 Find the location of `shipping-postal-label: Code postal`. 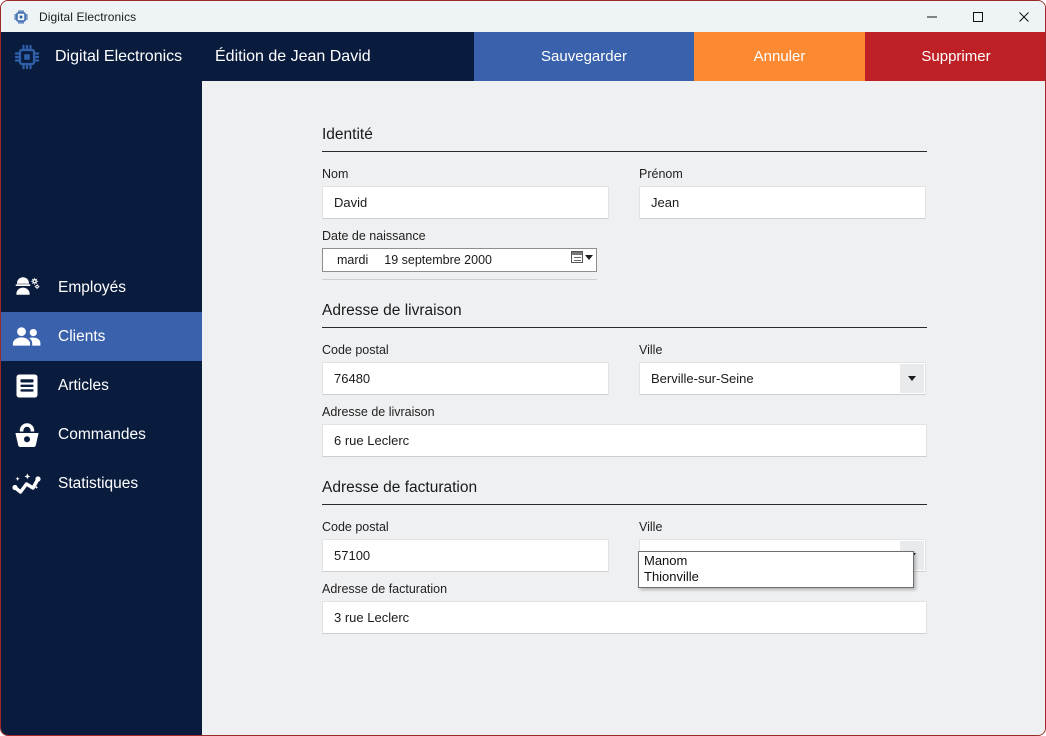

shipping-postal-label: Code postal is located at coordinates (355, 350).